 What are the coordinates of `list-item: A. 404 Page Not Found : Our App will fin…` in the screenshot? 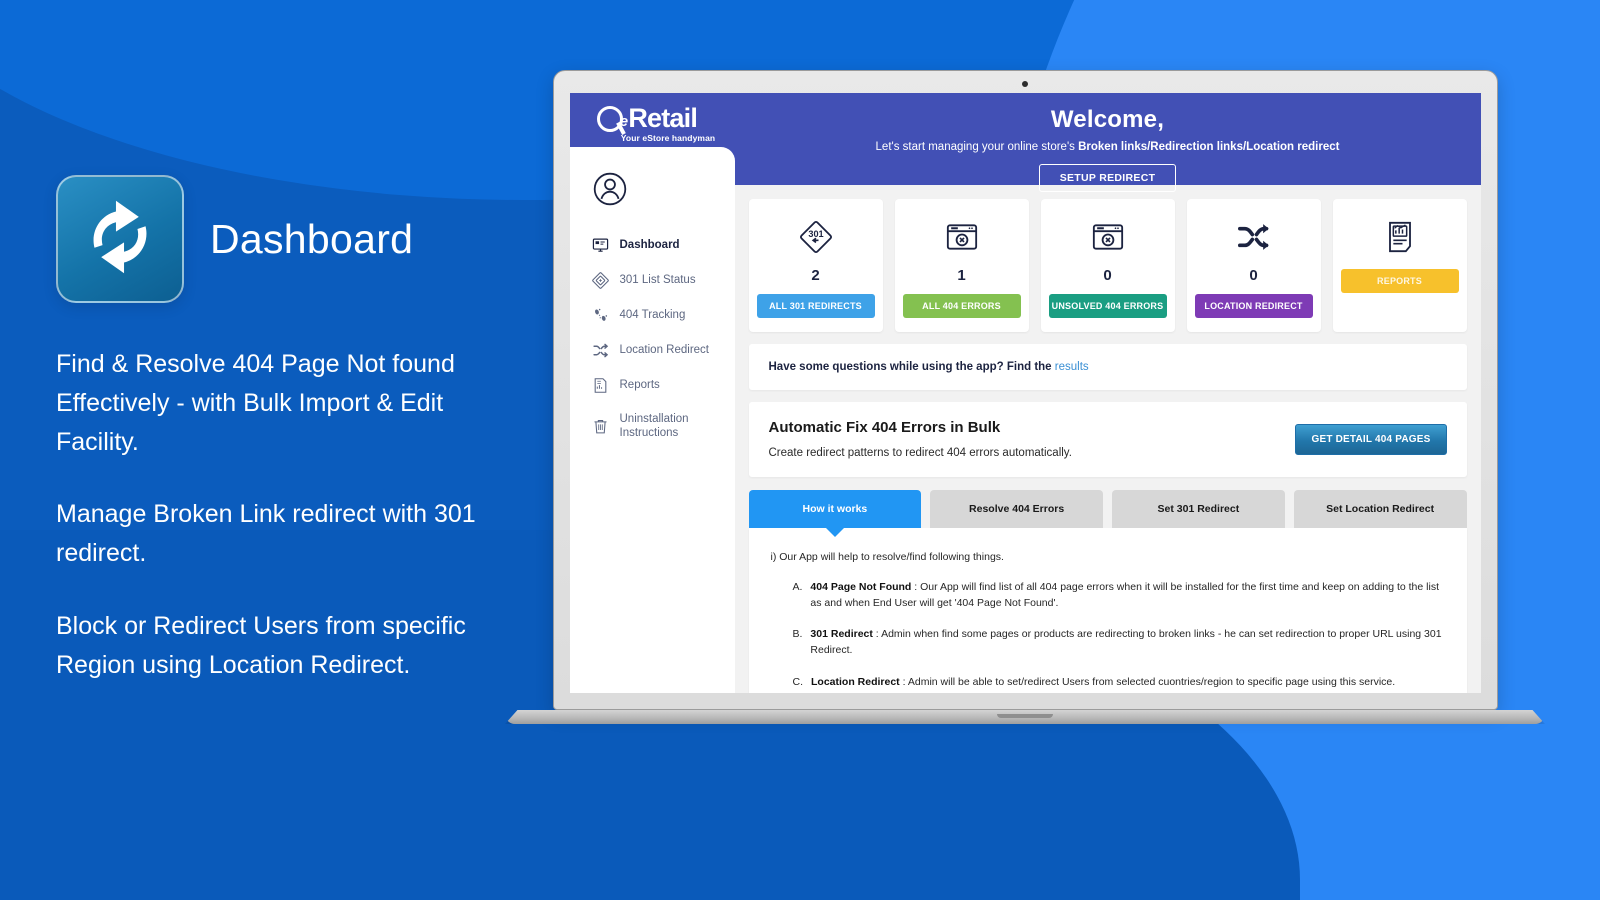 It's located at (1119, 596).